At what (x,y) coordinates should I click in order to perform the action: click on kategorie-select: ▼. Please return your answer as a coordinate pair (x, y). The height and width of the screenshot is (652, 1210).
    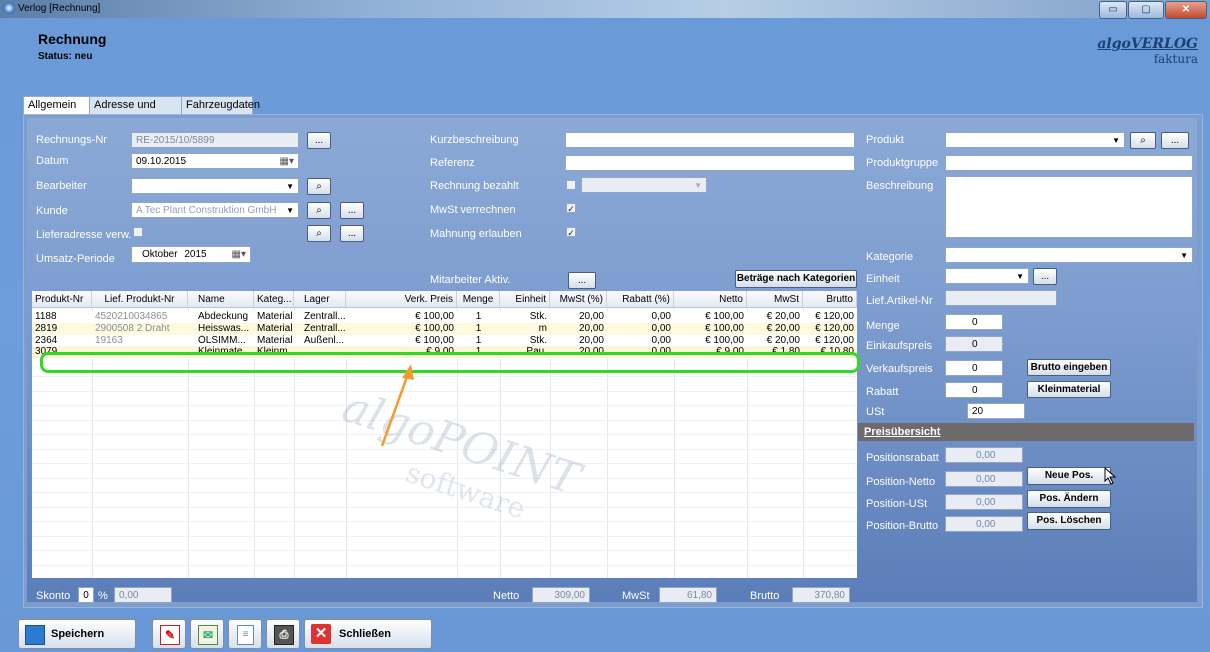
    Looking at the image, I should click on (1069, 255).